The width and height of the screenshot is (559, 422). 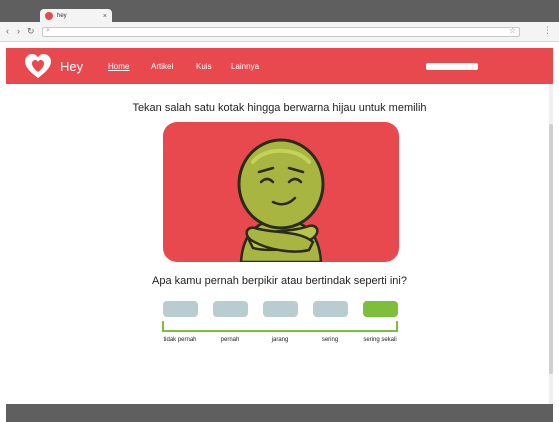 I want to click on site-search-input: ⌕, so click(x=452, y=65).